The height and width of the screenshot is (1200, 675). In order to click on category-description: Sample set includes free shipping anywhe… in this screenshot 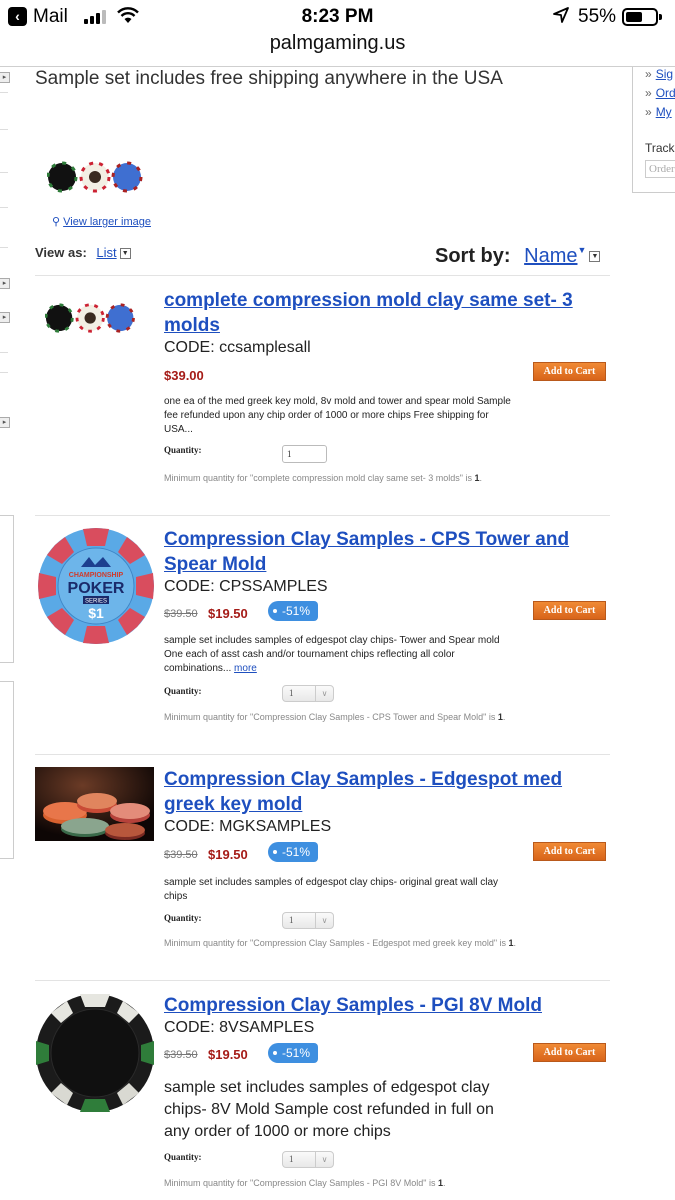, I will do `click(269, 78)`.